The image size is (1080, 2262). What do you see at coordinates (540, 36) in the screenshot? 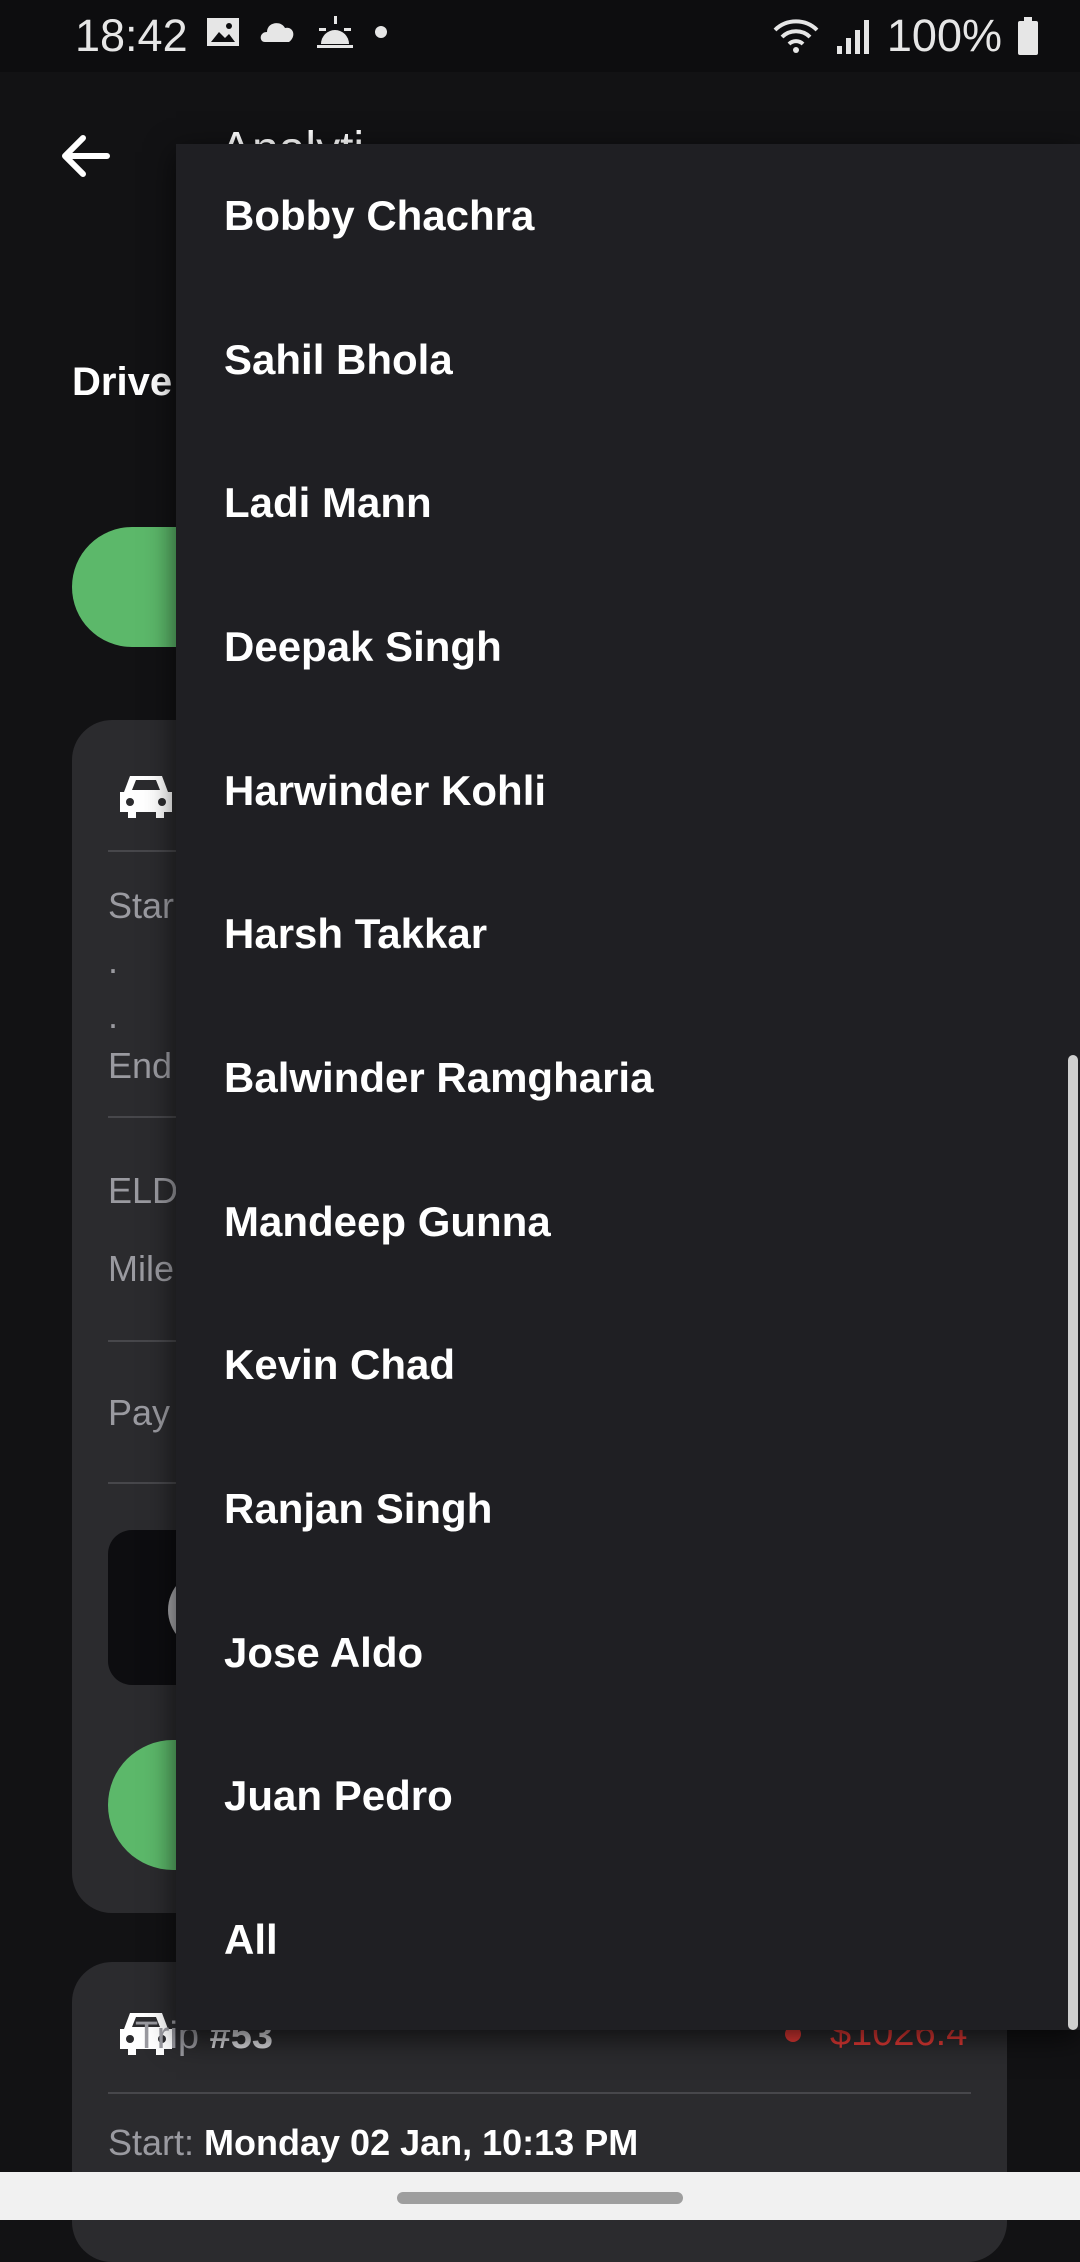
I see `status-bar: 18:42 100%` at bounding box center [540, 36].